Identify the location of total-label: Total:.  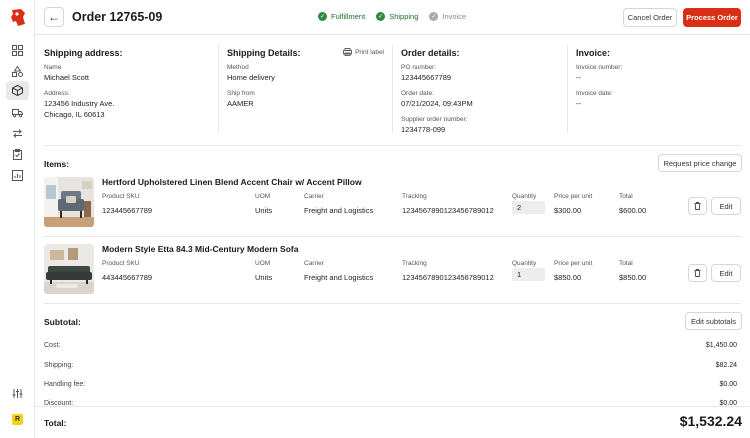
(55, 423).